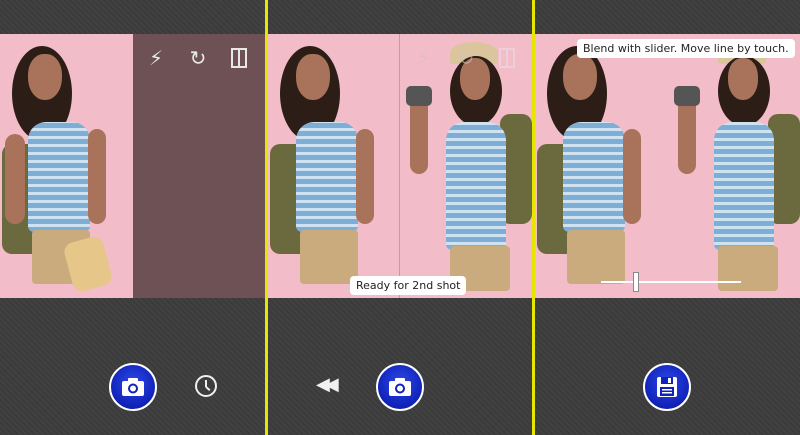  I want to click on split-line, so click(399, 166).